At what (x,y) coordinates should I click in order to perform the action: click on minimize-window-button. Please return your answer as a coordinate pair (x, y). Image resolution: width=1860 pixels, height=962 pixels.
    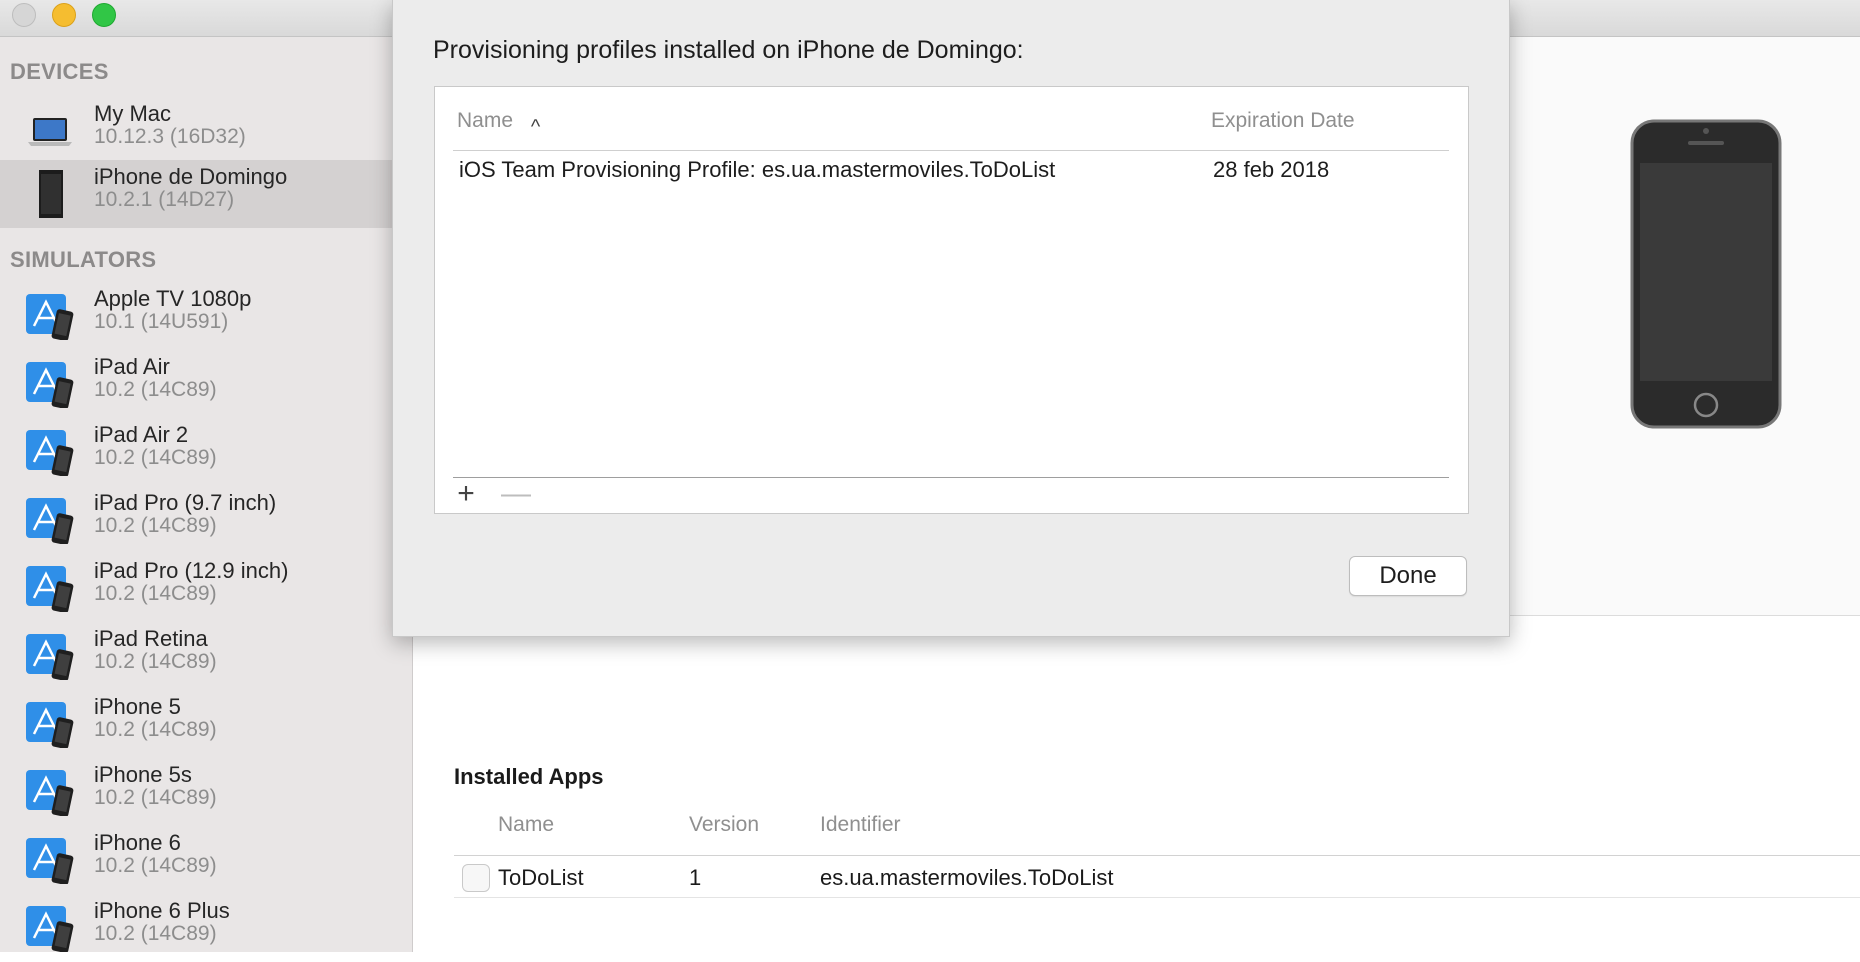
    Looking at the image, I should click on (64, 15).